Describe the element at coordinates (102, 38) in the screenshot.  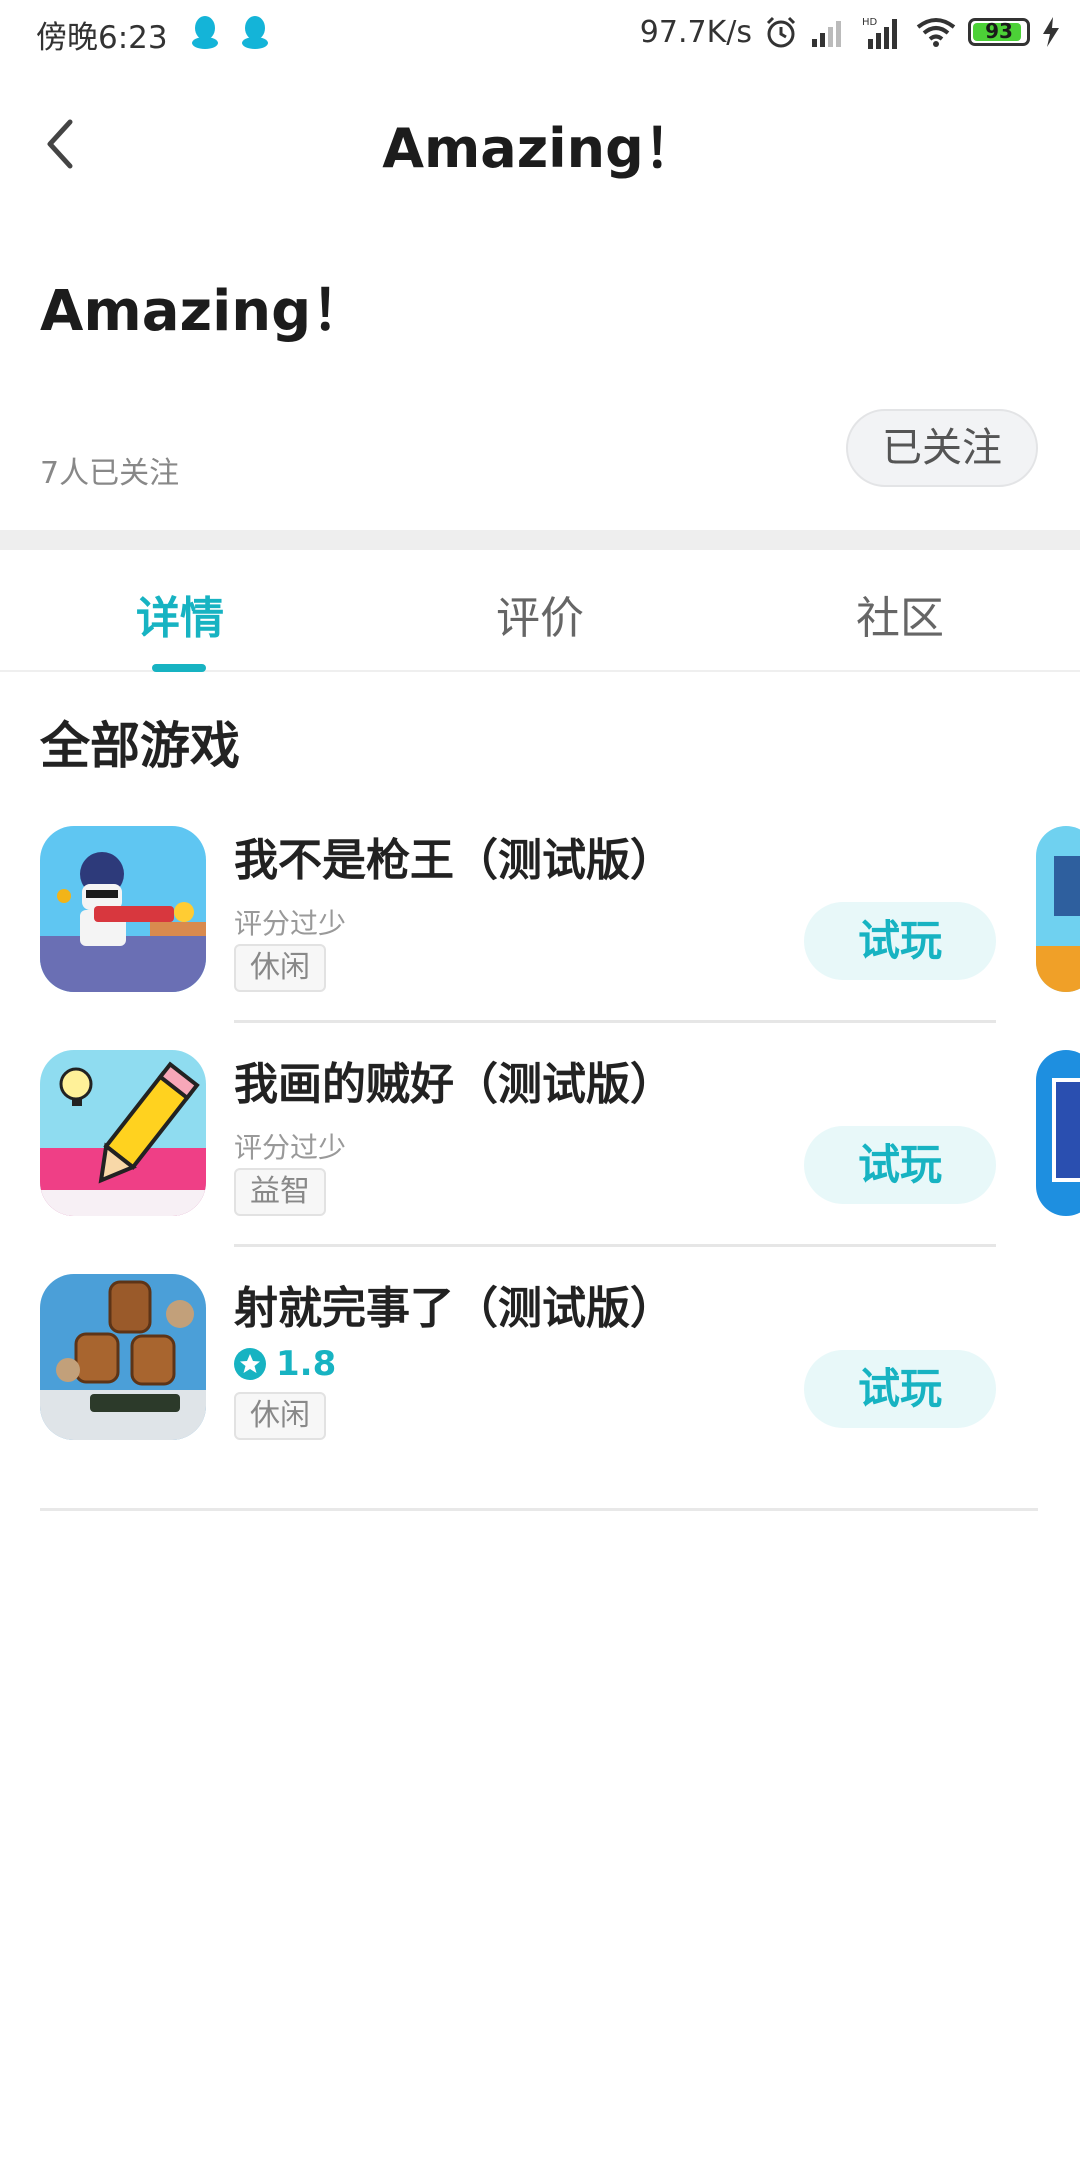
I see `status-time: 傍晚6:23` at that location.